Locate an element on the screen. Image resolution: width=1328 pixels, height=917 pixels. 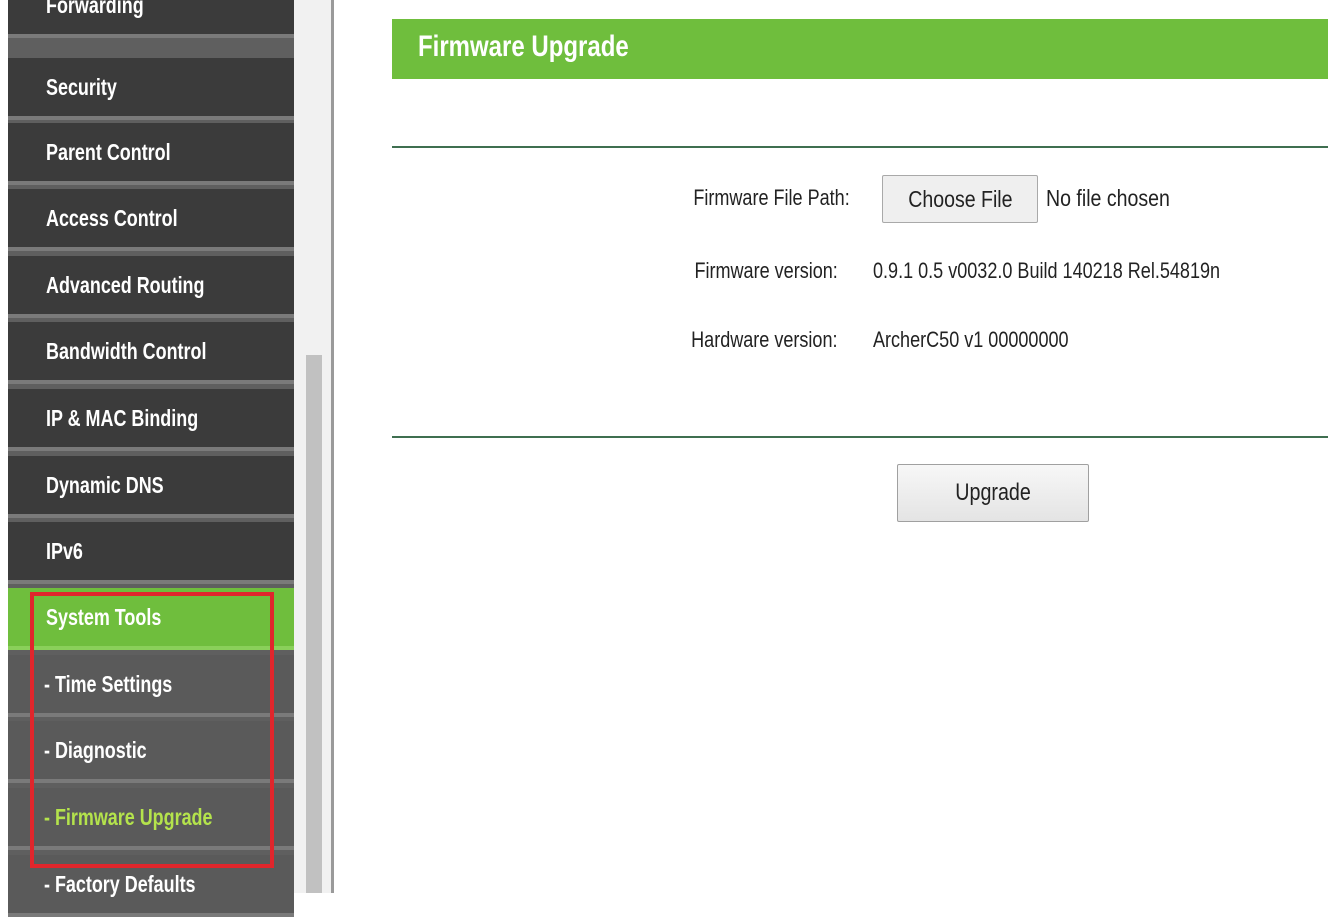
top-divider is located at coordinates (860, 147).